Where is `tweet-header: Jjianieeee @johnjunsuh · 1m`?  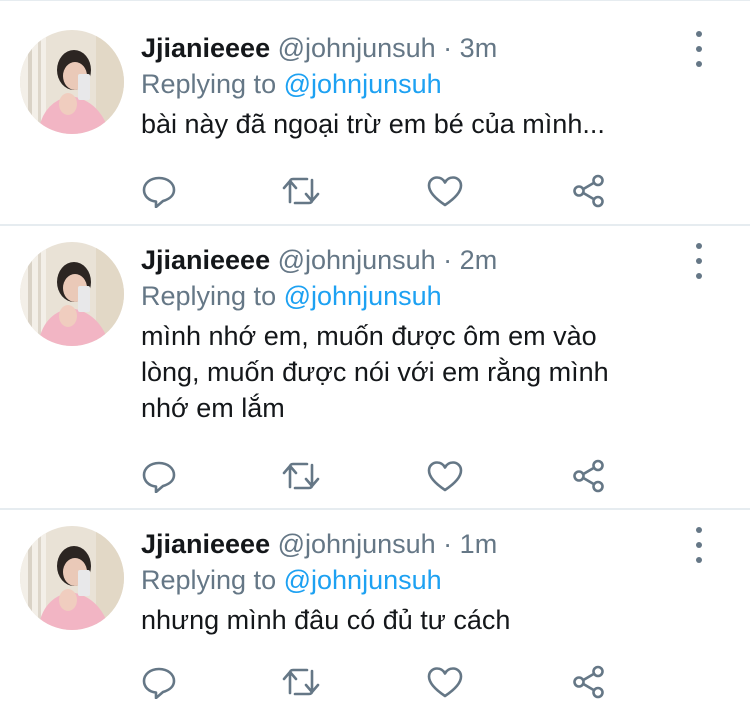
tweet-header: Jjianieeee @johnjunsuh · 1m is located at coordinates (433, 544).